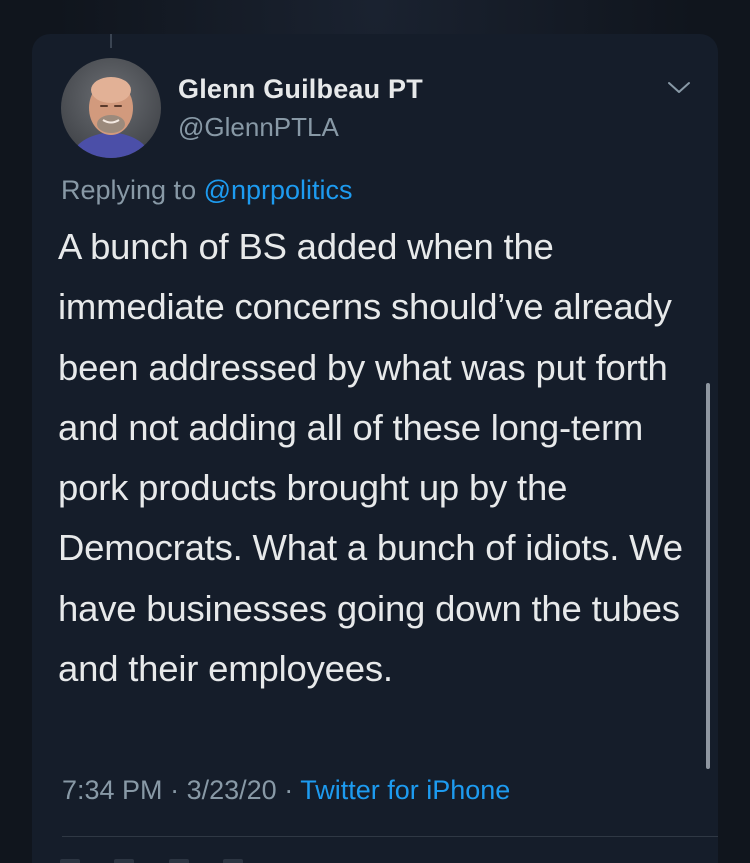 Image resolution: width=750 pixels, height=863 pixels. I want to click on author-name: Glenn Guilbeau PT, so click(300, 89).